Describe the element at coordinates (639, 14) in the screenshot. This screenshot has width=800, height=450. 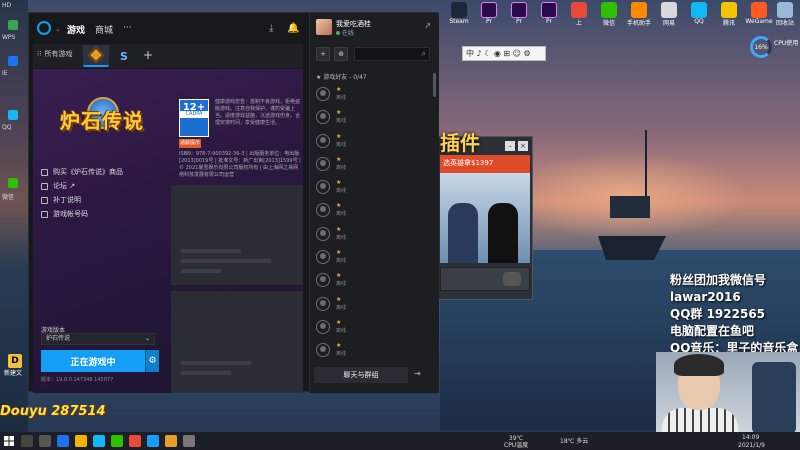
I see `desktop-icon-phone: 手机助手` at that location.